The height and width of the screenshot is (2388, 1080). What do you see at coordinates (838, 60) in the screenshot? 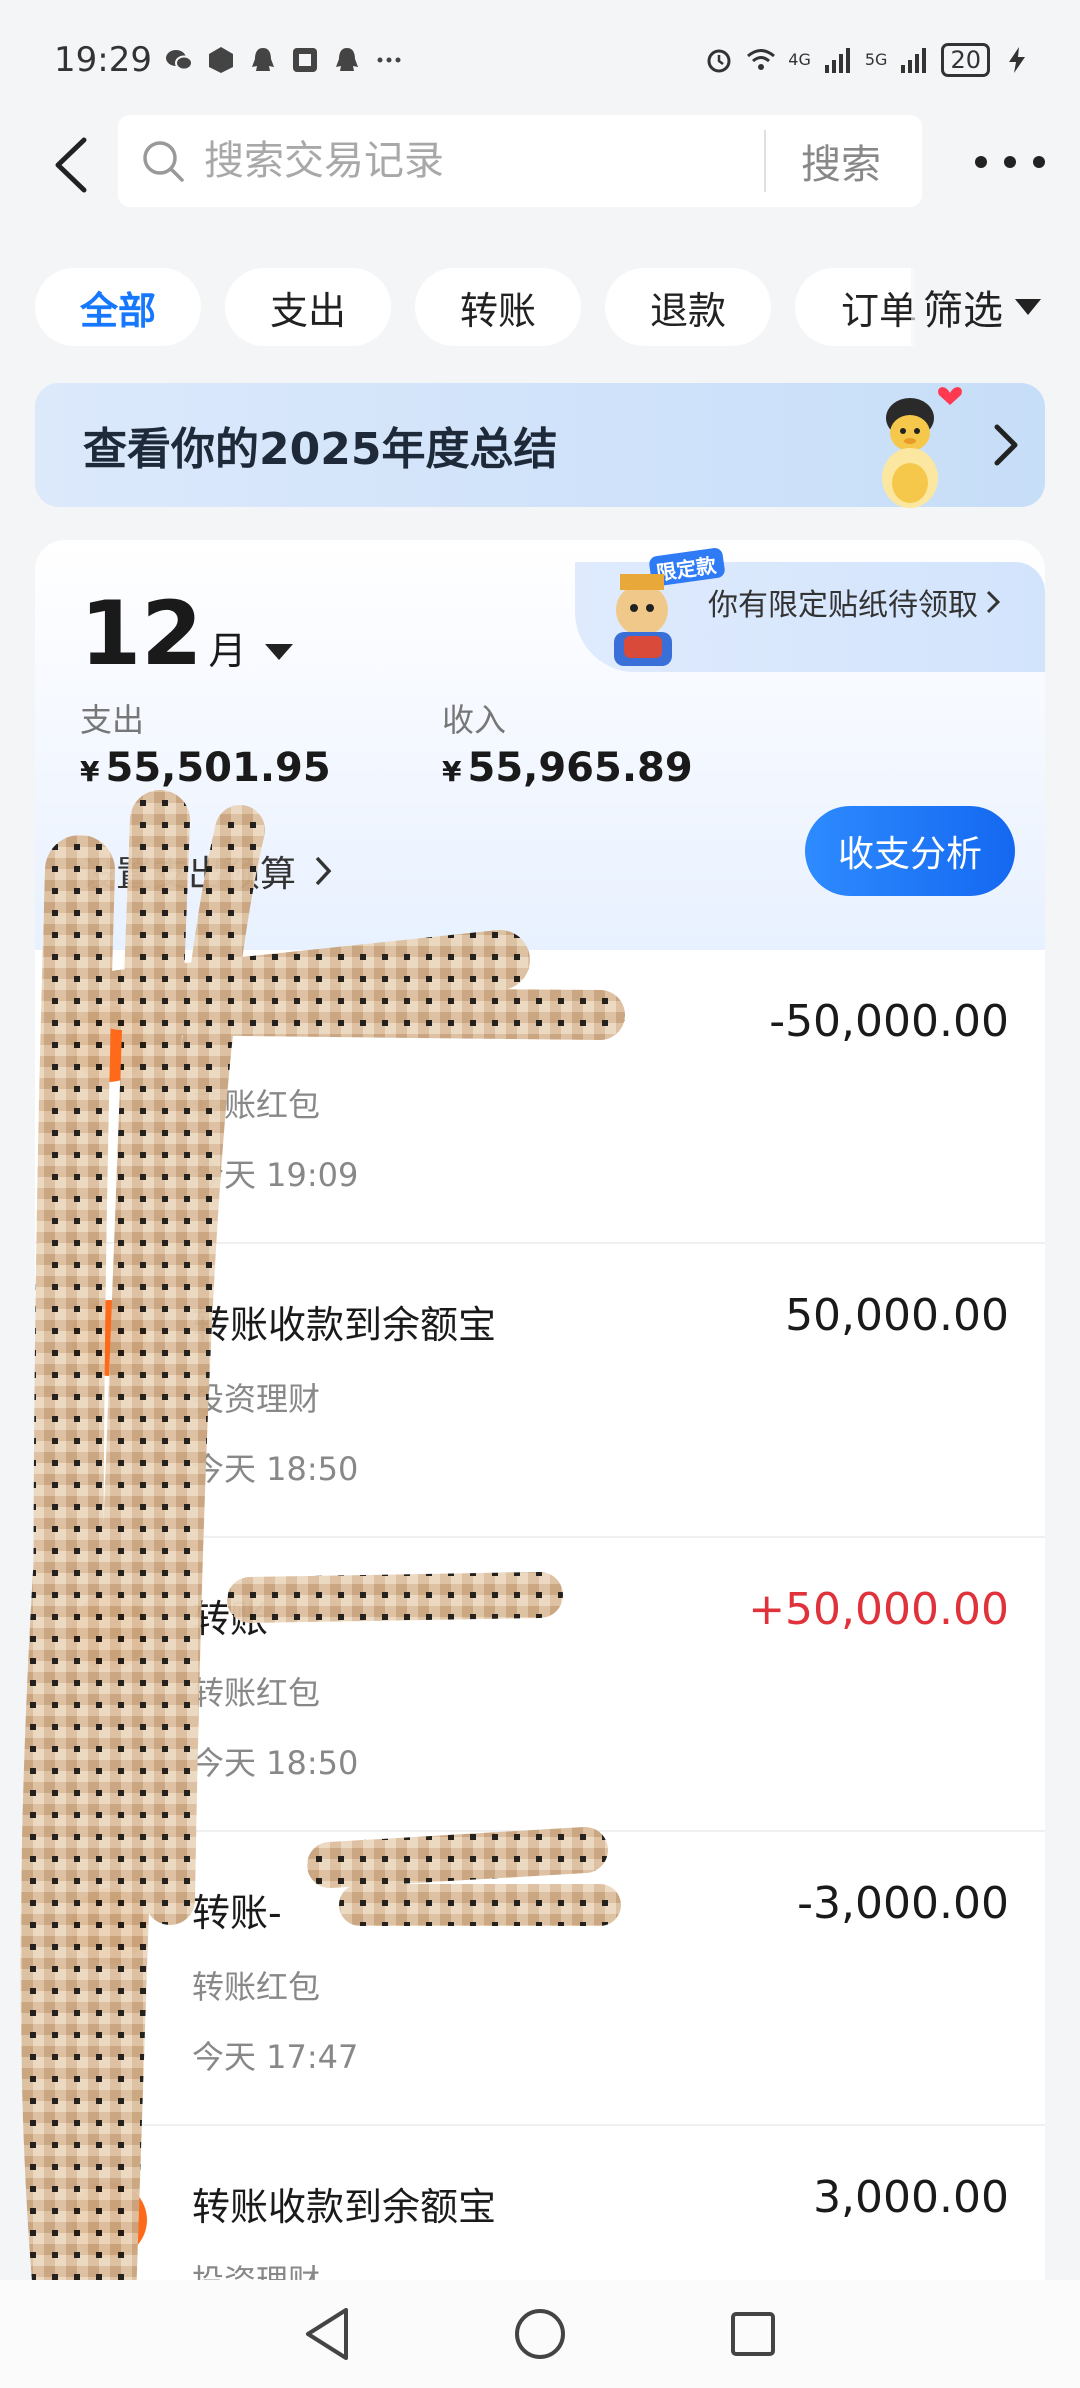
I see `signal-icon` at bounding box center [838, 60].